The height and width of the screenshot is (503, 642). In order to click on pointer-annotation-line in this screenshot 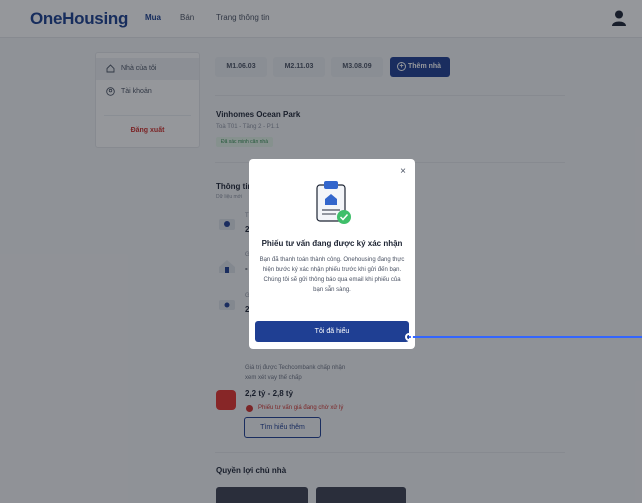, I will do `click(525, 337)`.